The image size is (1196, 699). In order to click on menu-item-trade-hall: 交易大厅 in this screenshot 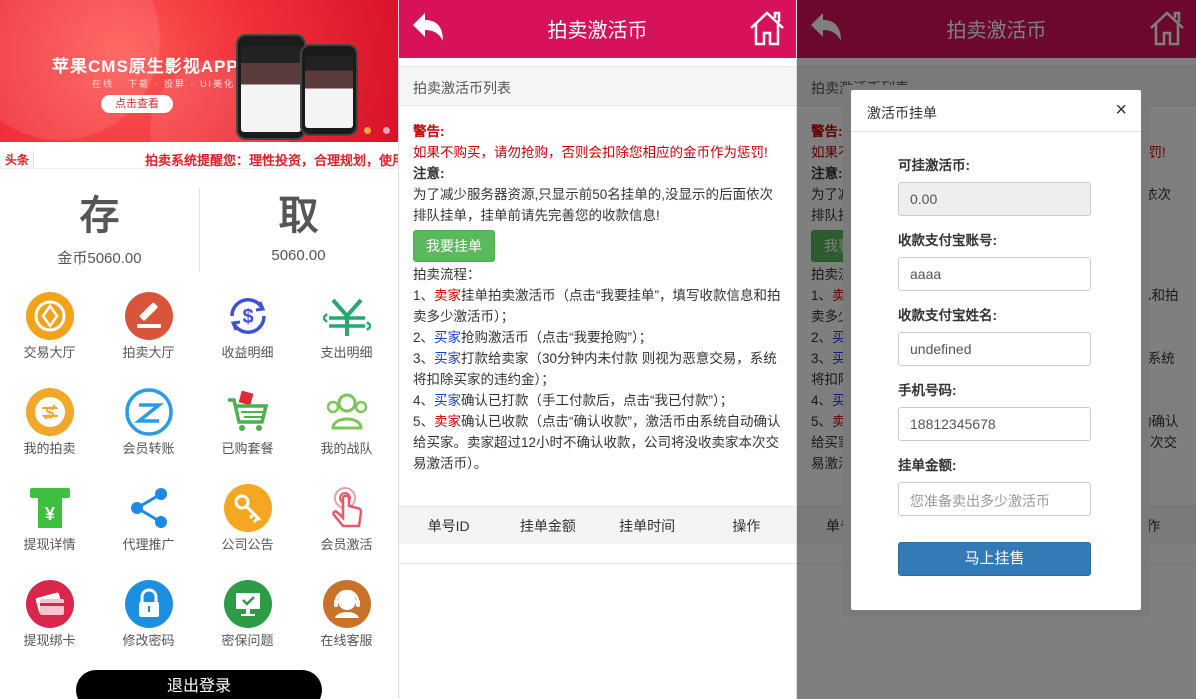, I will do `click(49, 326)`.